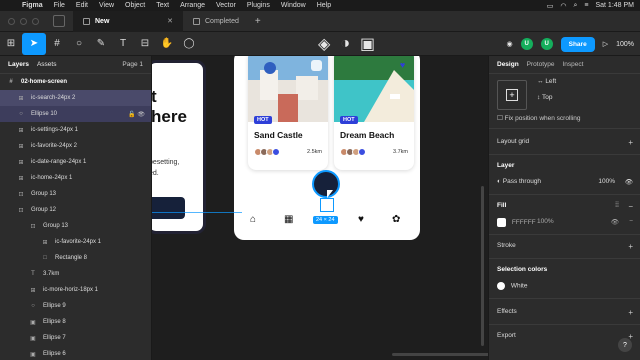 The image size is (640, 360). What do you see at coordinates (631, 221) in the screenshot?
I see `remove-icon: −` at bounding box center [631, 221].